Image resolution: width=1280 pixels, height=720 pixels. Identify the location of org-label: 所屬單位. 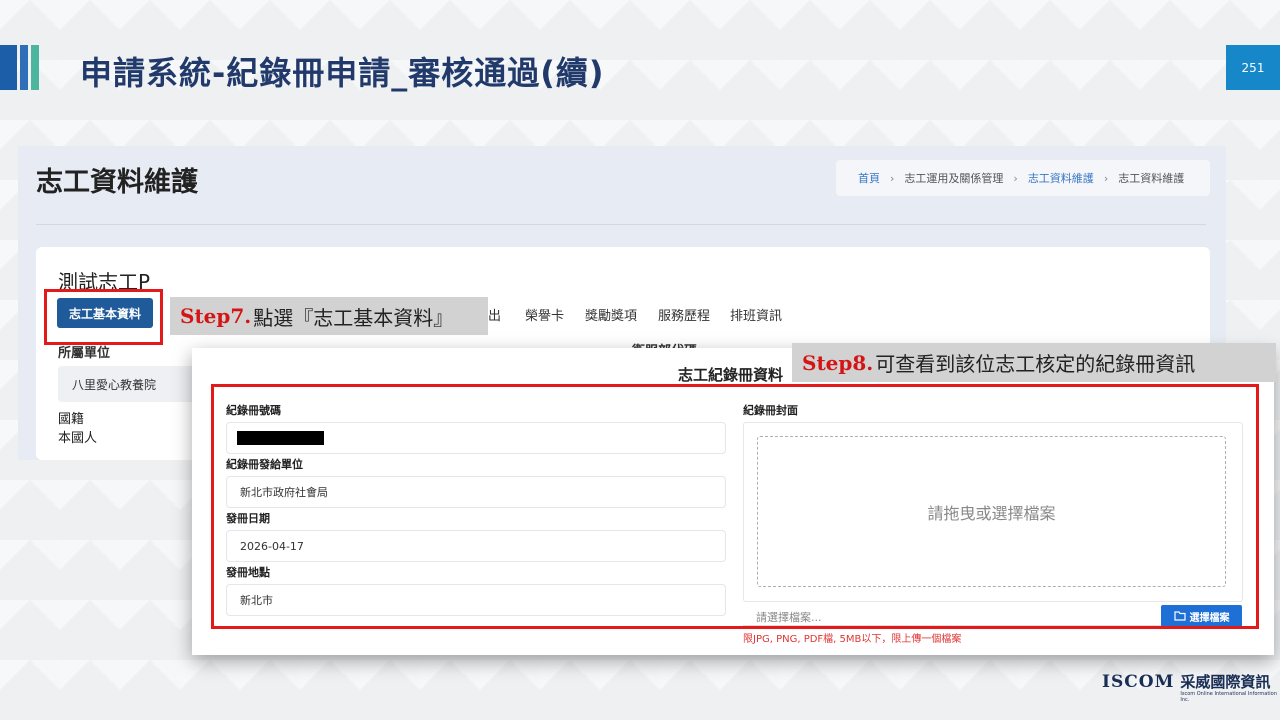
(84, 353).